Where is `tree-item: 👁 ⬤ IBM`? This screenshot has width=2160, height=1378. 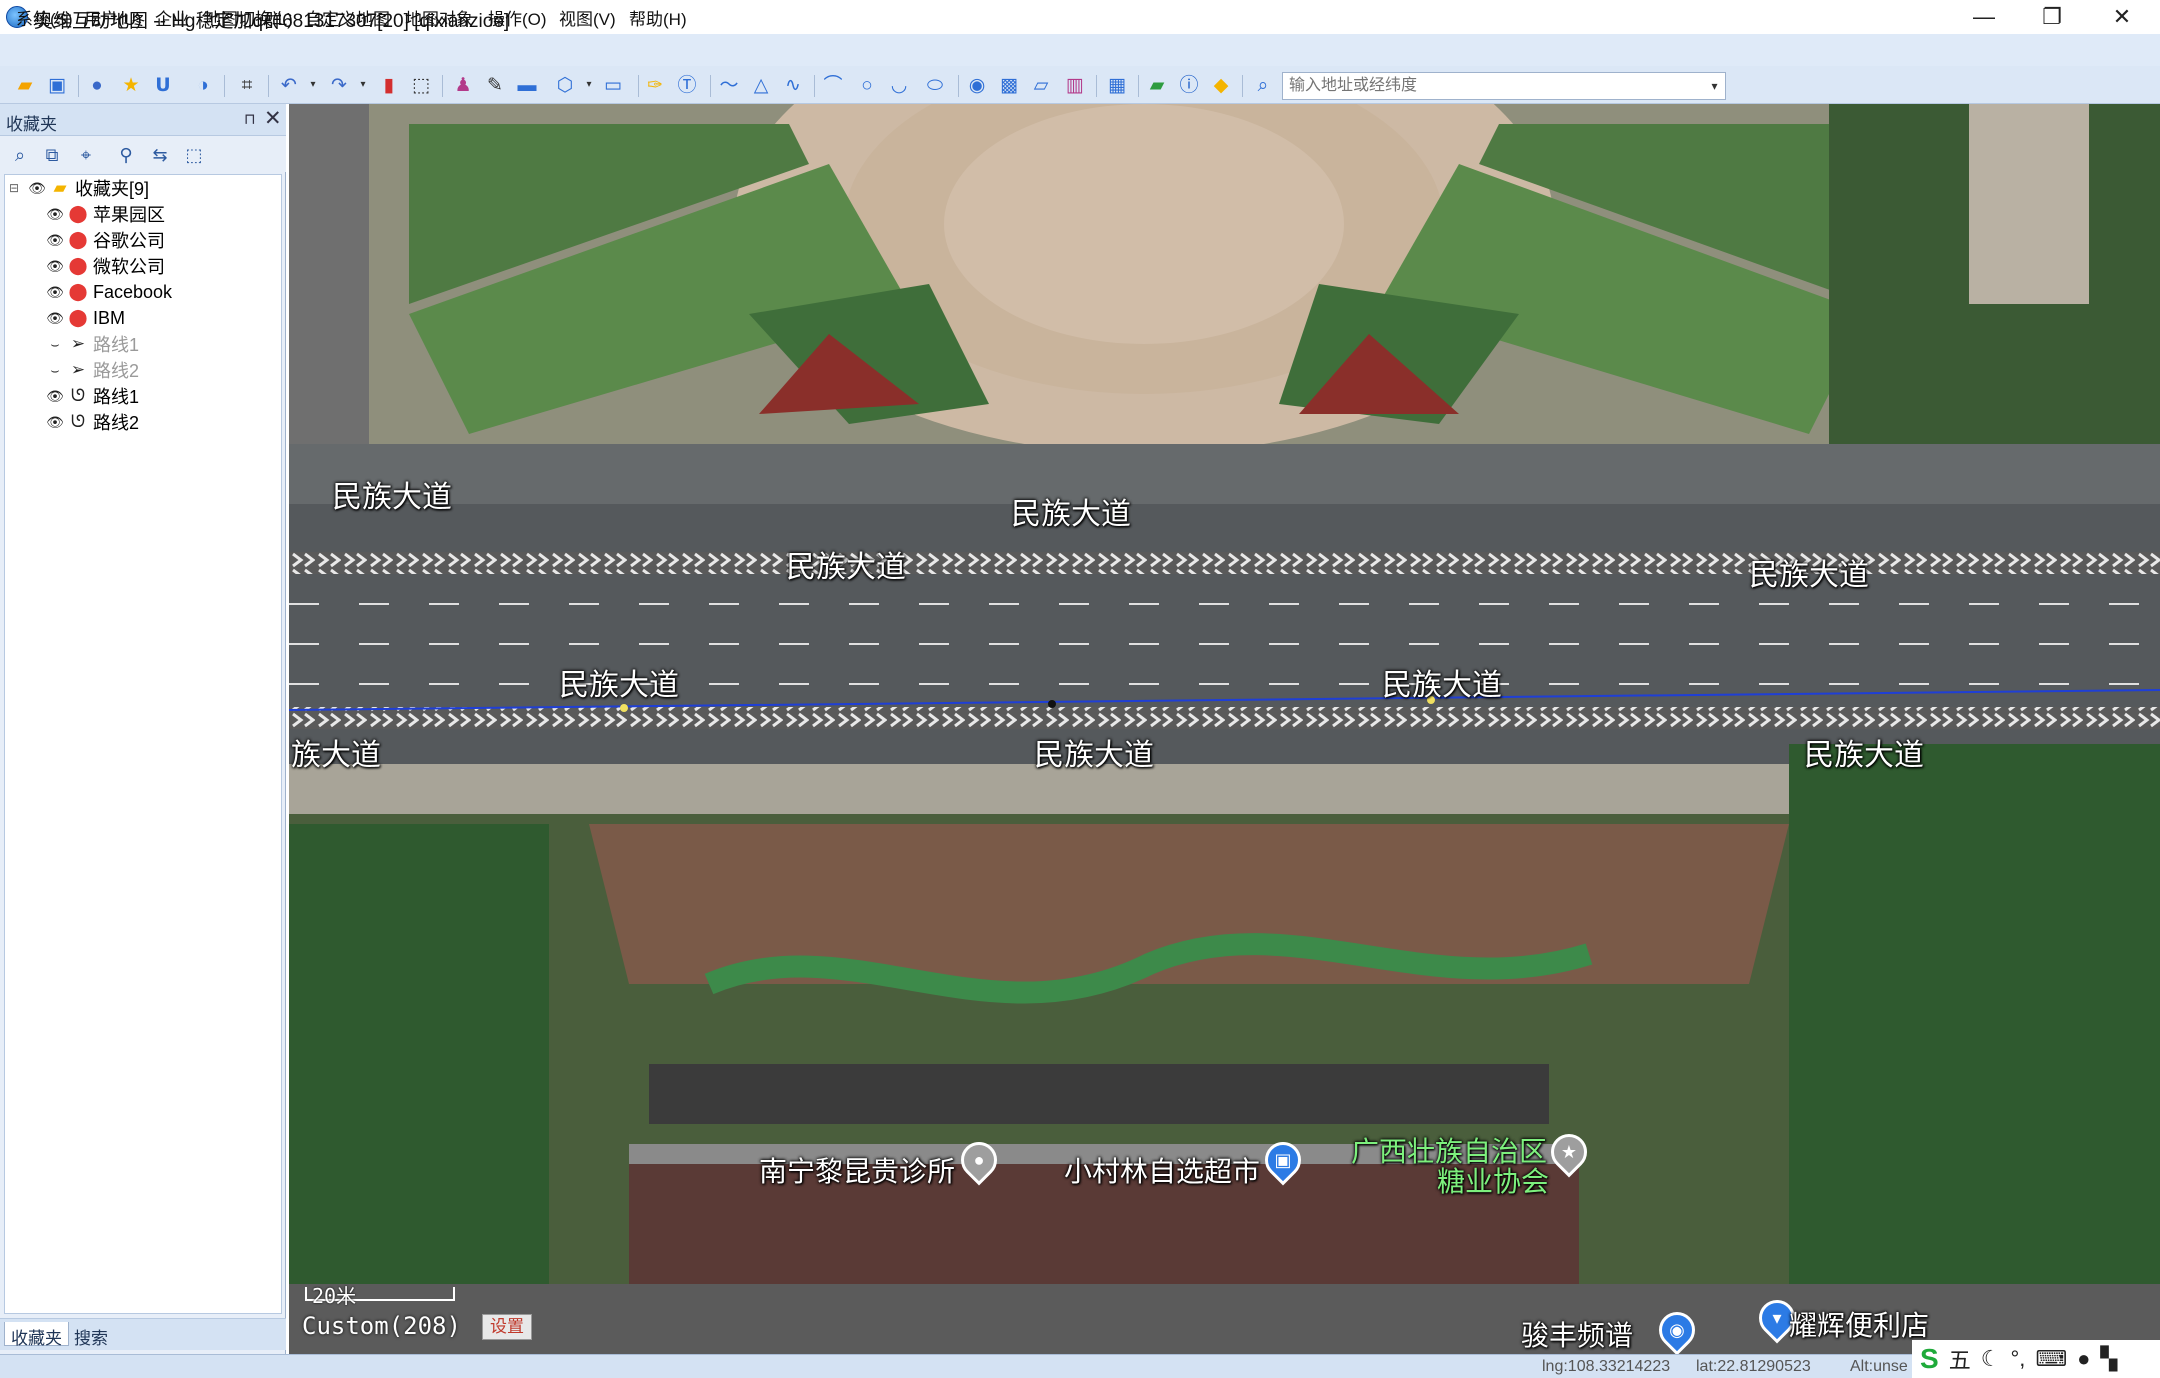 tree-item: 👁 ⬤ IBM is located at coordinates (143, 318).